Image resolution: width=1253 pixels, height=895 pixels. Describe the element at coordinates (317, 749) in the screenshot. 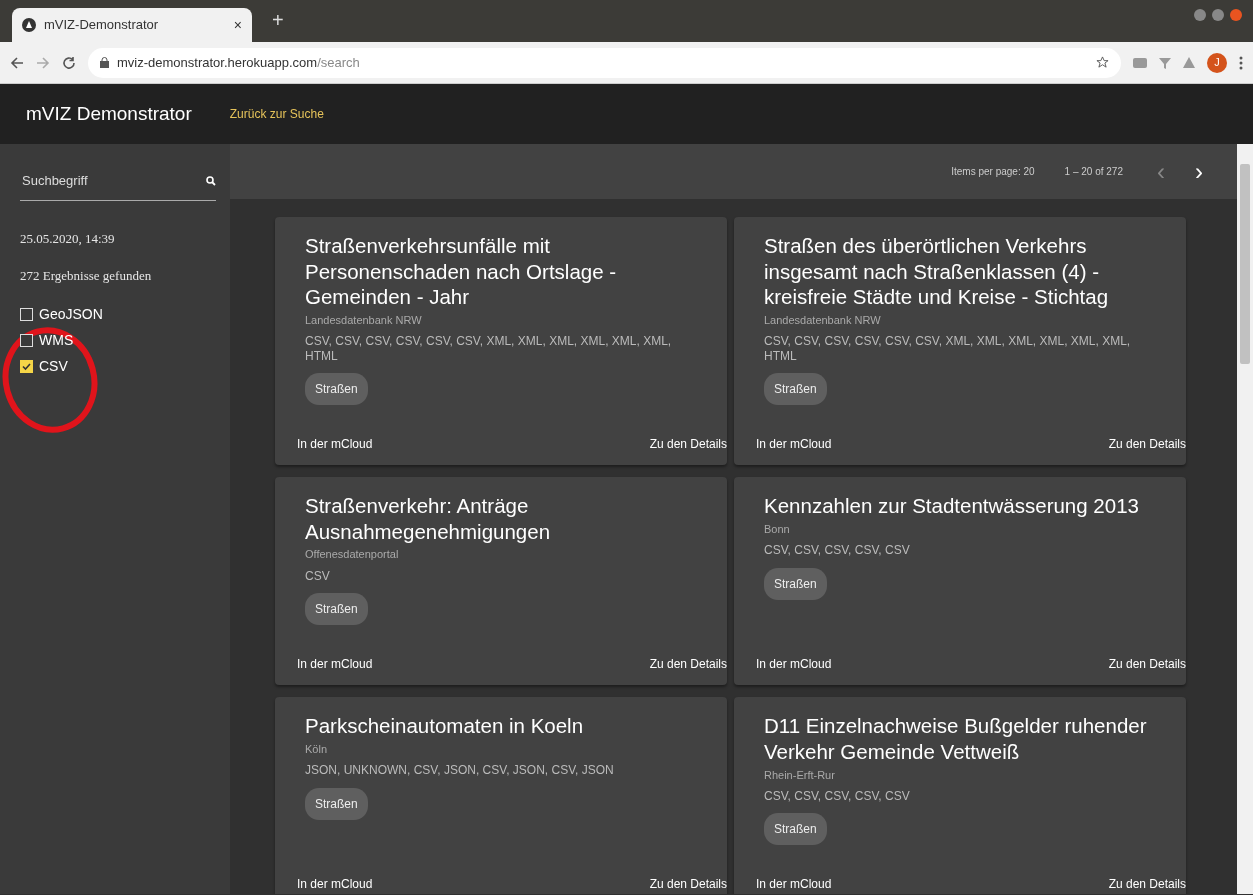

I see `card-source: Köln` at that location.